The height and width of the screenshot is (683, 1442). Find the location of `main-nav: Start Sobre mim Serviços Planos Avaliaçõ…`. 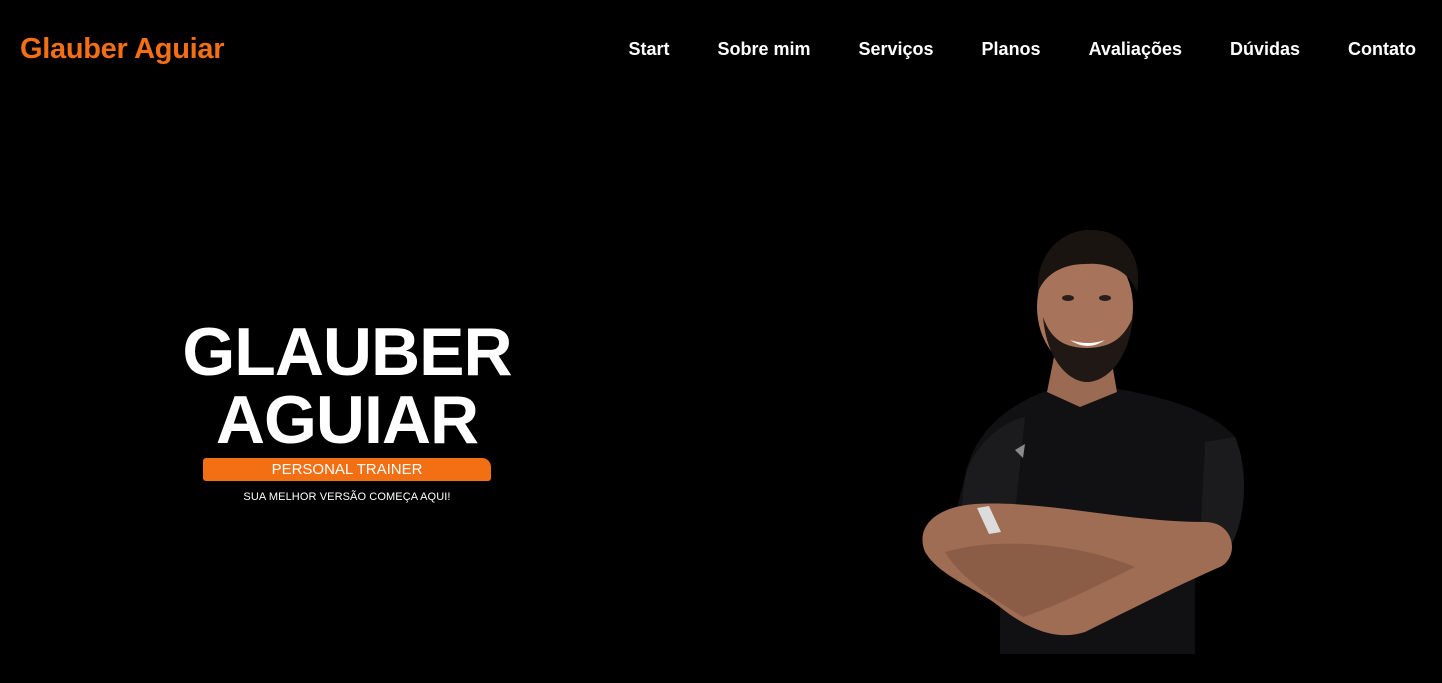

main-nav: Start Sobre mim Serviços Planos Avaliaçõ… is located at coordinates (1022, 49).